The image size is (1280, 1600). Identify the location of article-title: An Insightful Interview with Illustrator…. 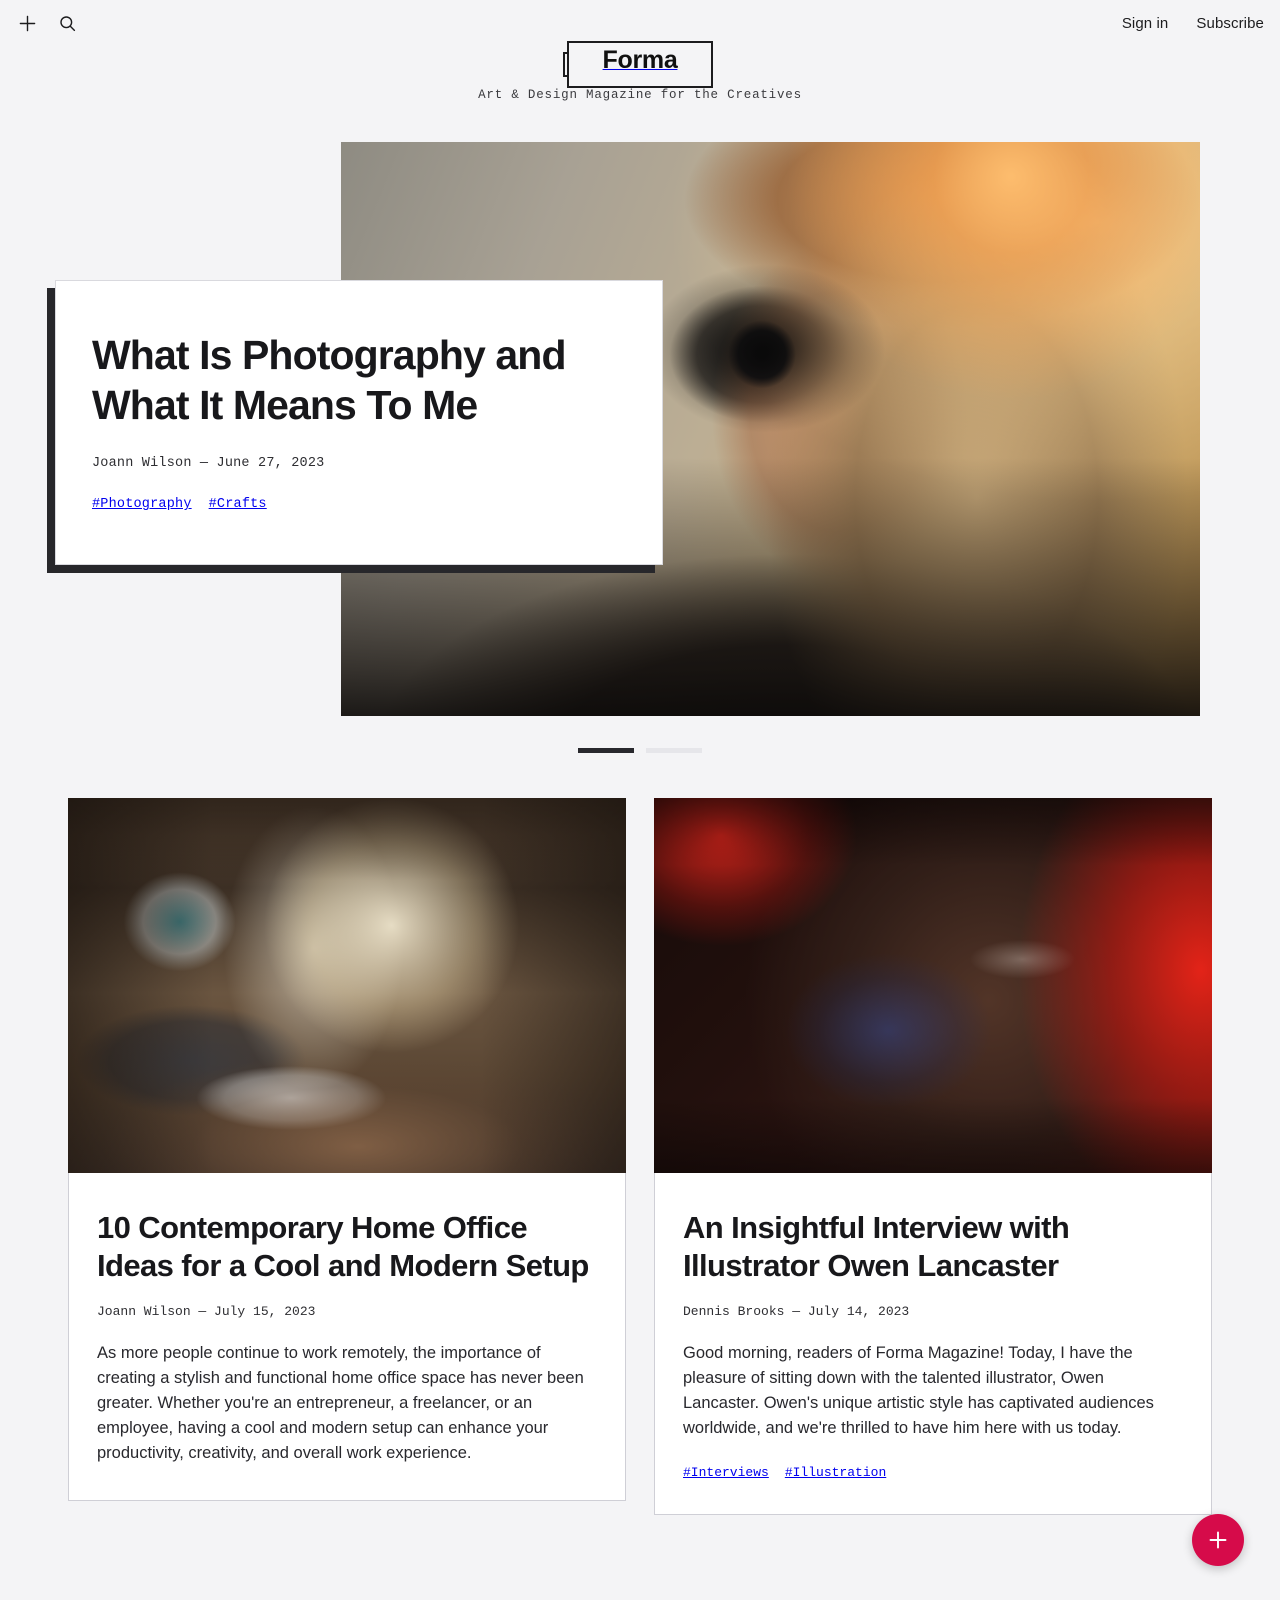
(876, 1246).